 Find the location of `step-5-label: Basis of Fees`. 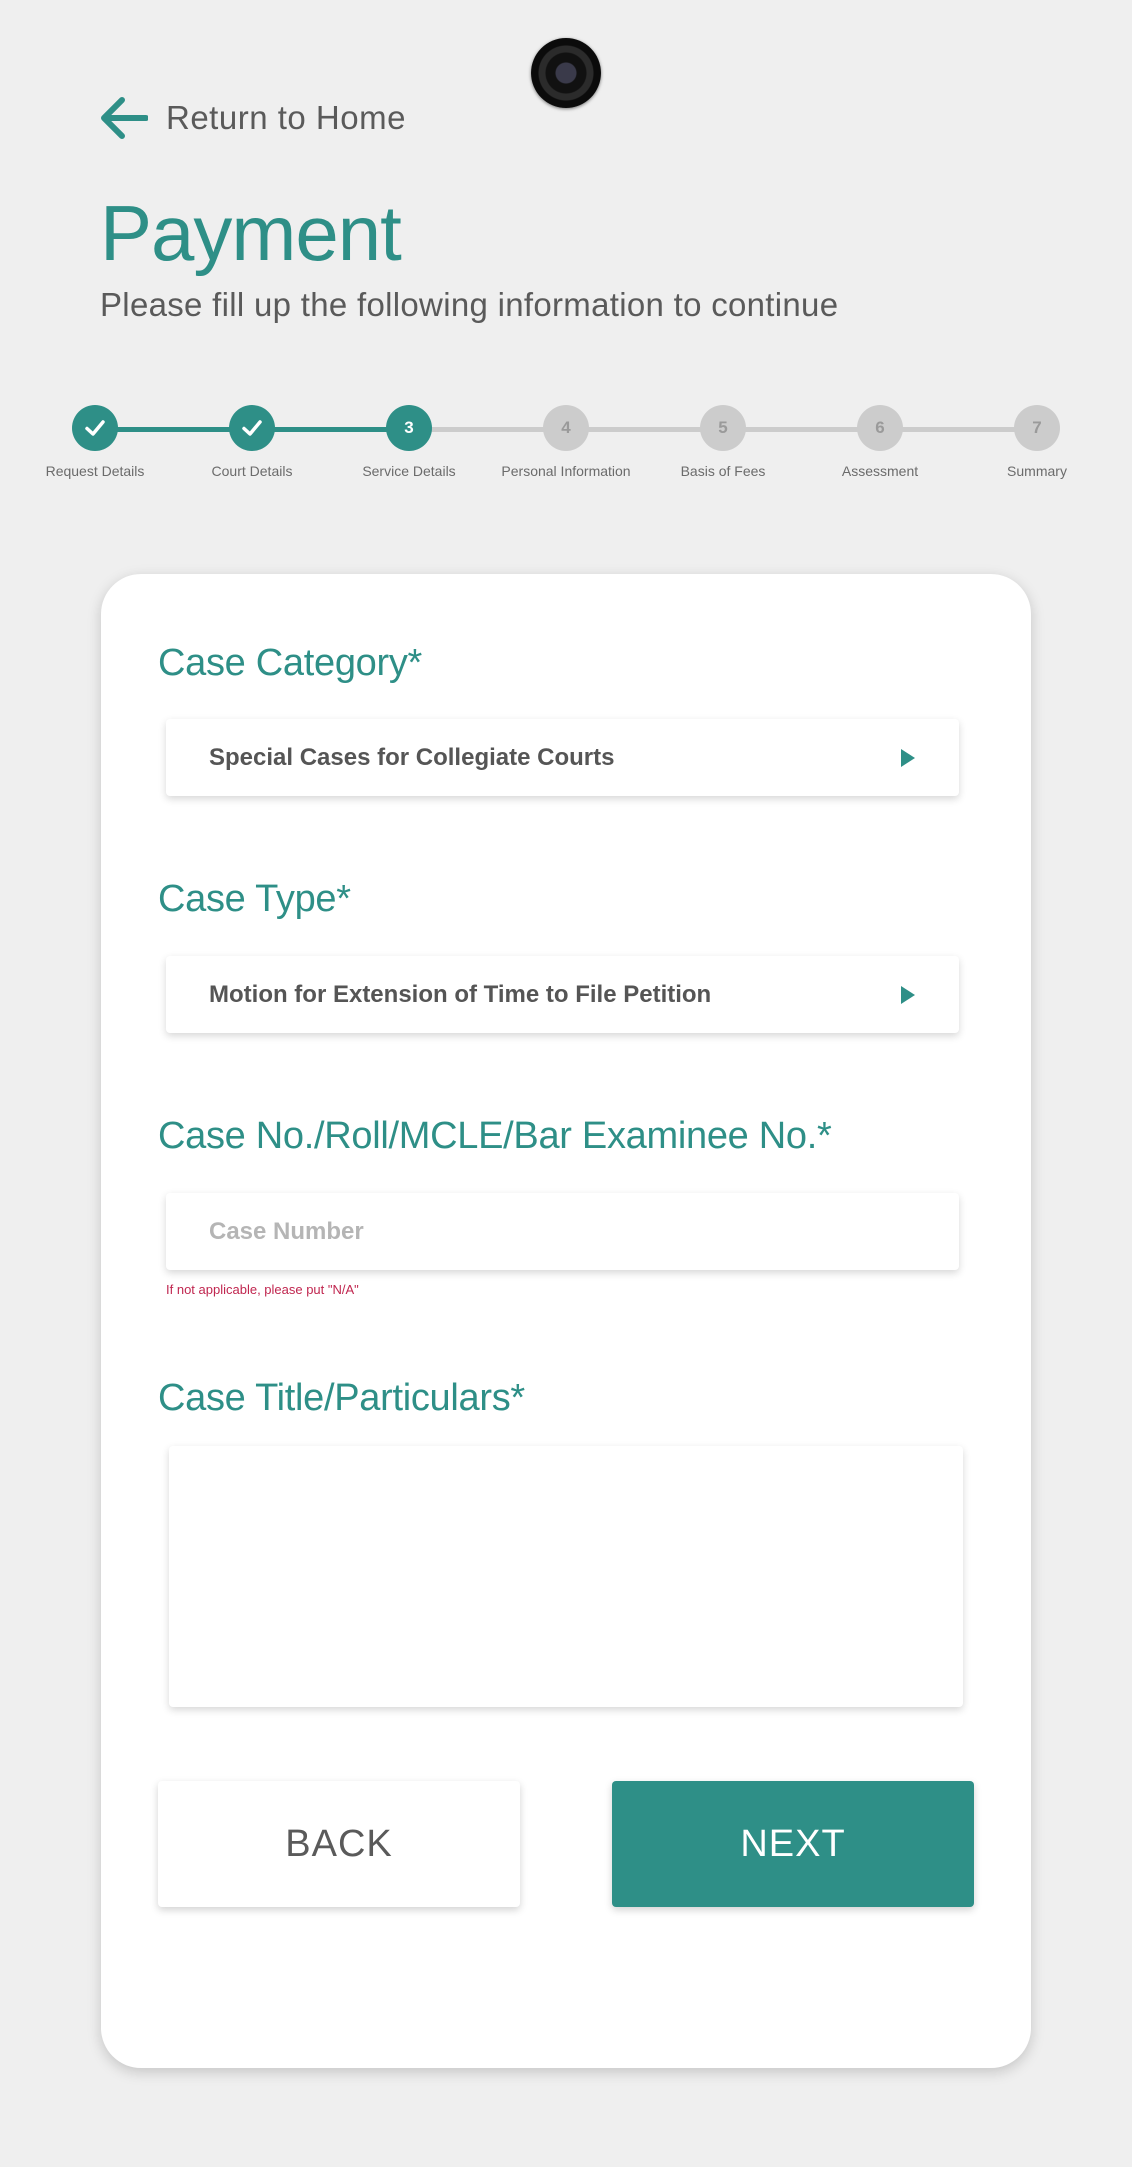

step-5-label: Basis of Fees is located at coordinates (723, 471).